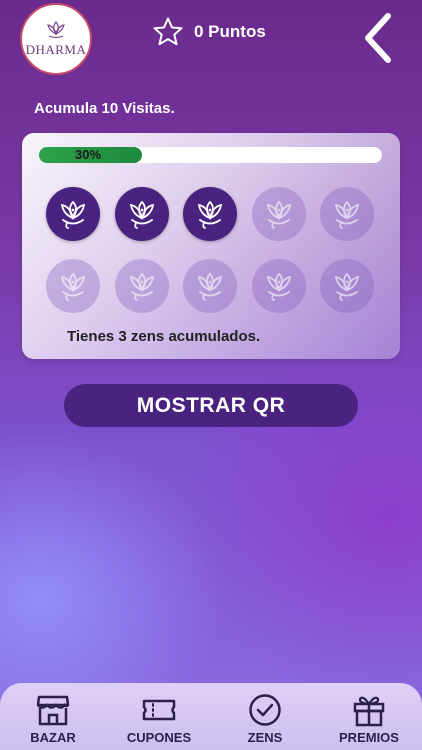 This screenshot has width=422, height=750. Describe the element at coordinates (56, 29) in the screenshot. I see `lotus-logo-icon` at that location.